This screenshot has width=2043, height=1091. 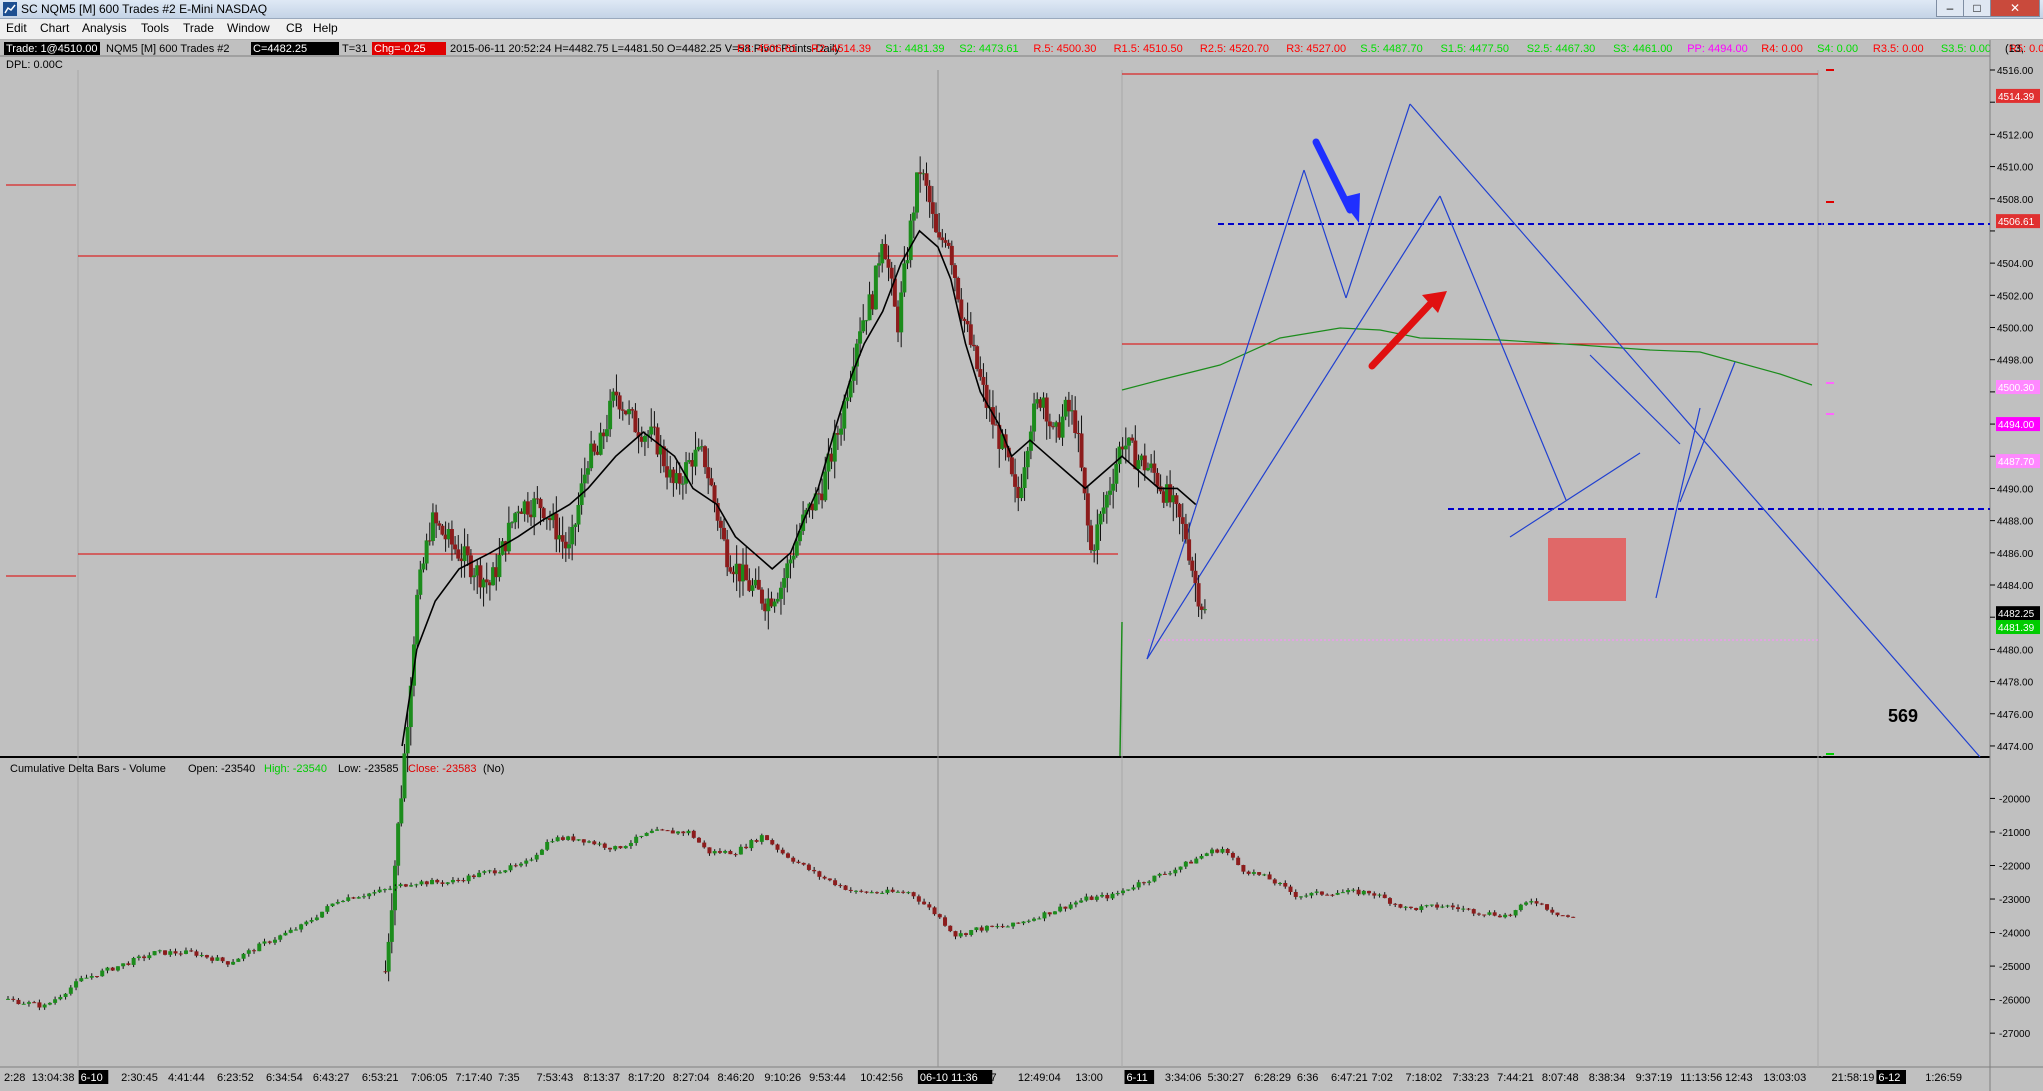 What do you see at coordinates (139, 1078) in the screenshot?
I see `time-label: 2:30:45` at bounding box center [139, 1078].